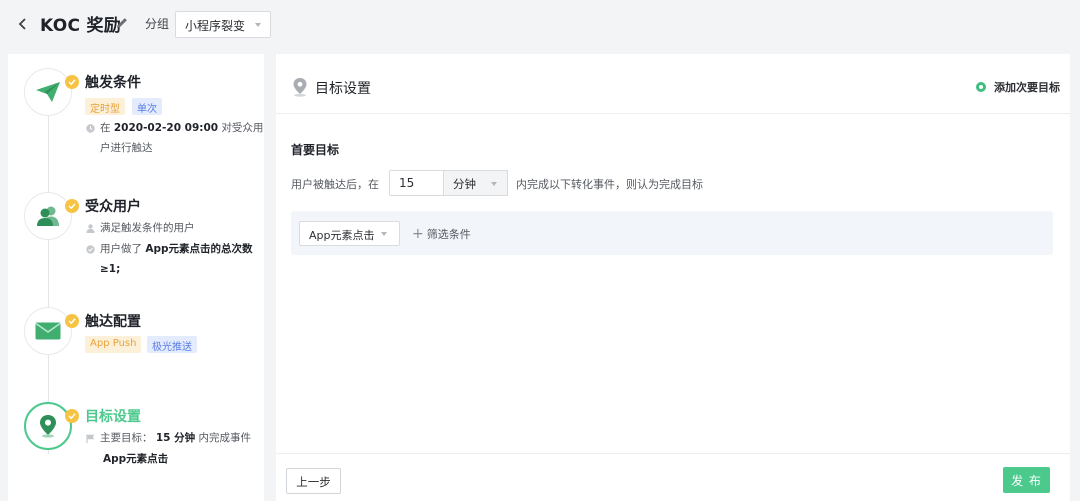  Describe the element at coordinates (113, 206) in the screenshot. I see `step-audience-title: 受众用户` at that location.